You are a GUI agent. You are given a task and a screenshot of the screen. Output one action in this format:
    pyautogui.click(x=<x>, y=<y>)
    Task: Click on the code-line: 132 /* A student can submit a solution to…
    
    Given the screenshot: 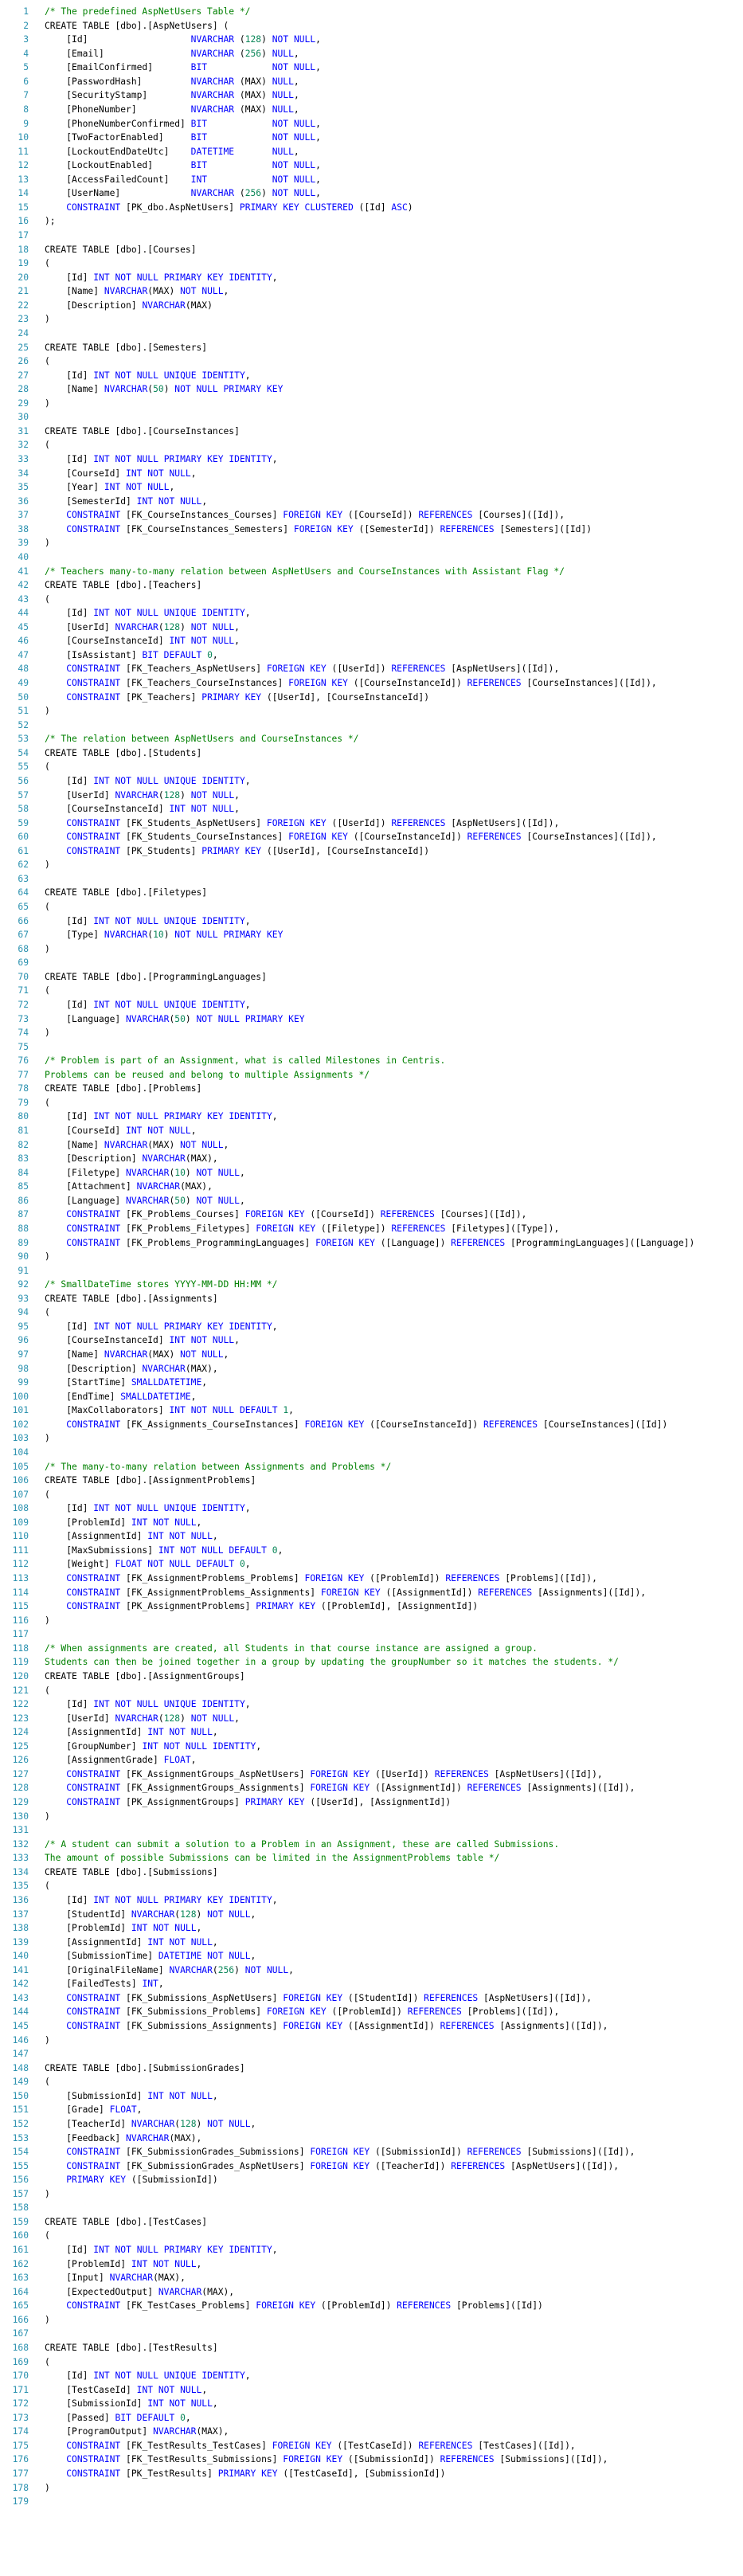 What is the action you would take?
    pyautogui.click(x=371, y=1845)
    